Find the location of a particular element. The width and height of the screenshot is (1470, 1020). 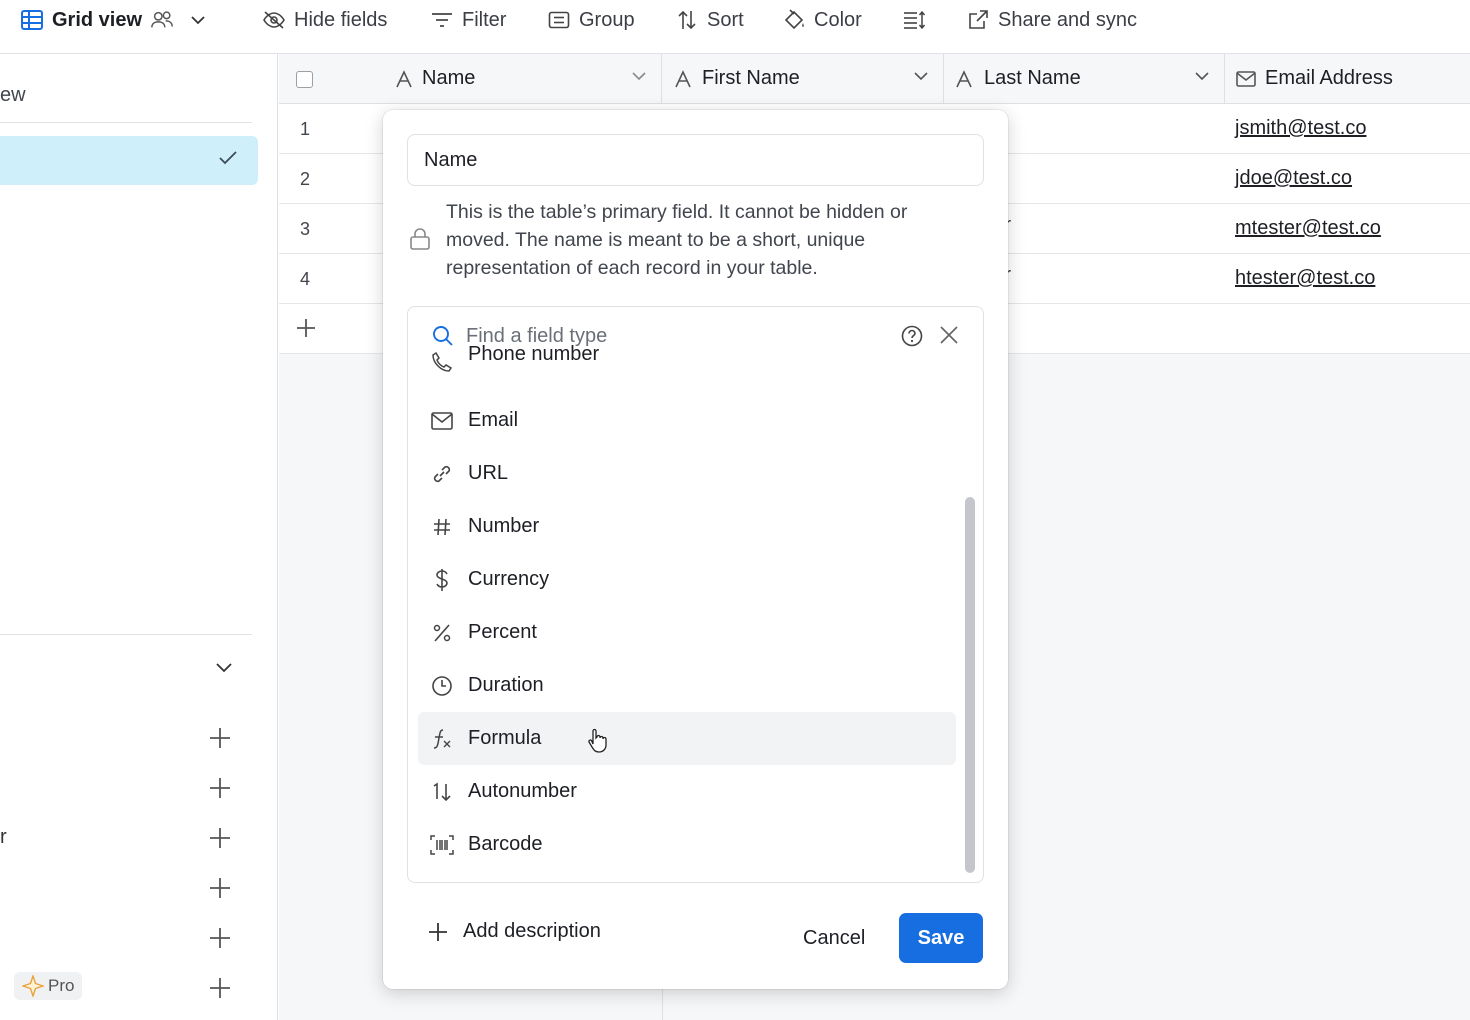

hide-fields-button: Hide fields is located at coordinates (324, 20).